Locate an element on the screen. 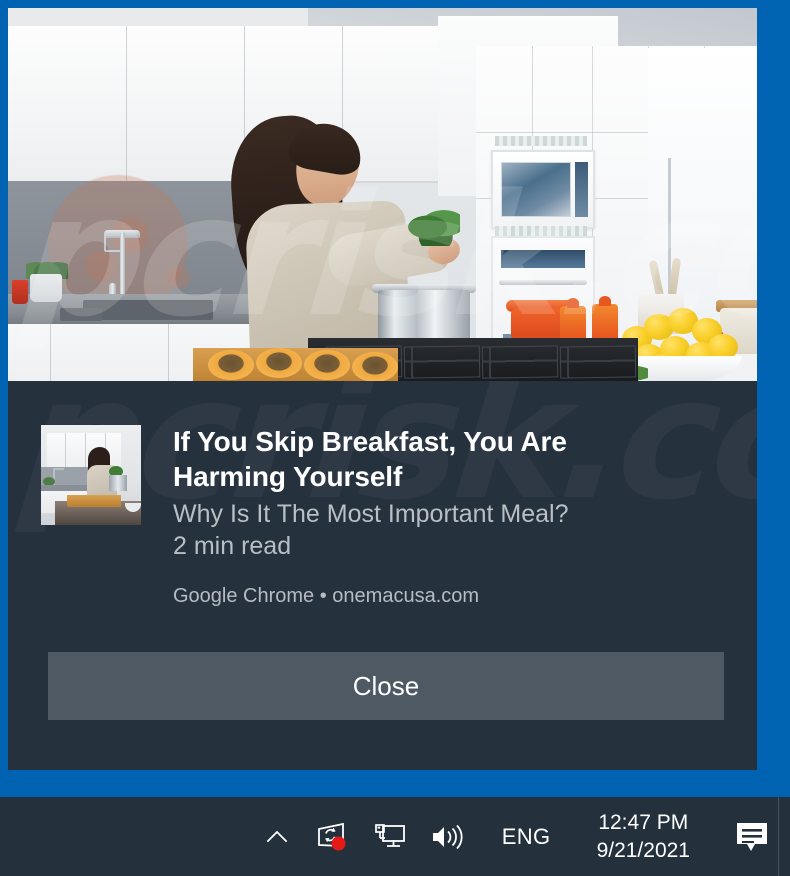 Image resolution: width=790 pixels, height=876 pixels. notification-source: Google Chrome • onemacusa.com is located at coordinates (326, 596).